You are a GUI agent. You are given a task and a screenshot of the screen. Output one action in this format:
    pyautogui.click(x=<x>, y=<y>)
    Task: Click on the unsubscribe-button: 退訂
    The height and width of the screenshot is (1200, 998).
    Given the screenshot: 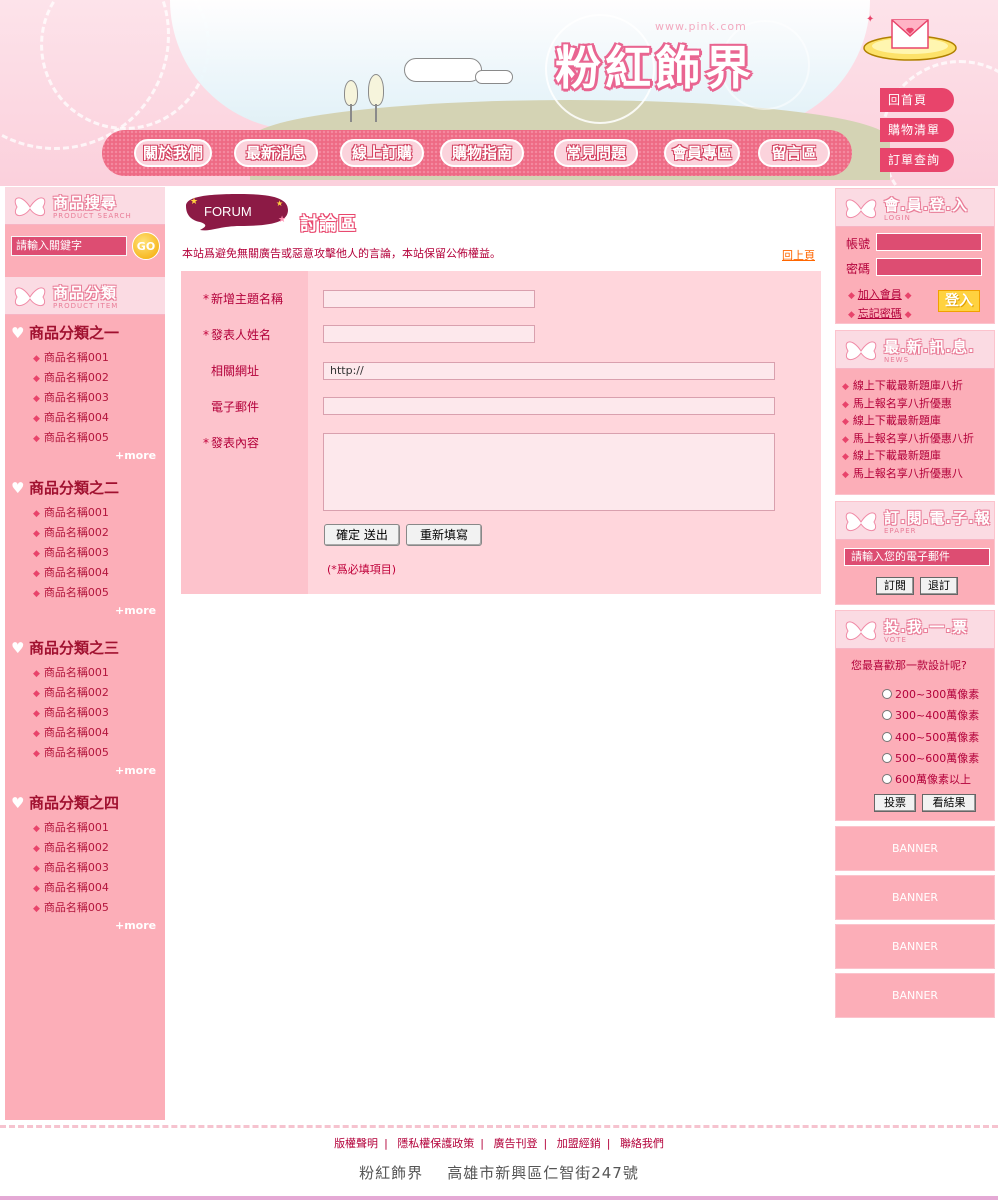 What is the action you would take?
    pyautogui.click(x=939, y=586)
    